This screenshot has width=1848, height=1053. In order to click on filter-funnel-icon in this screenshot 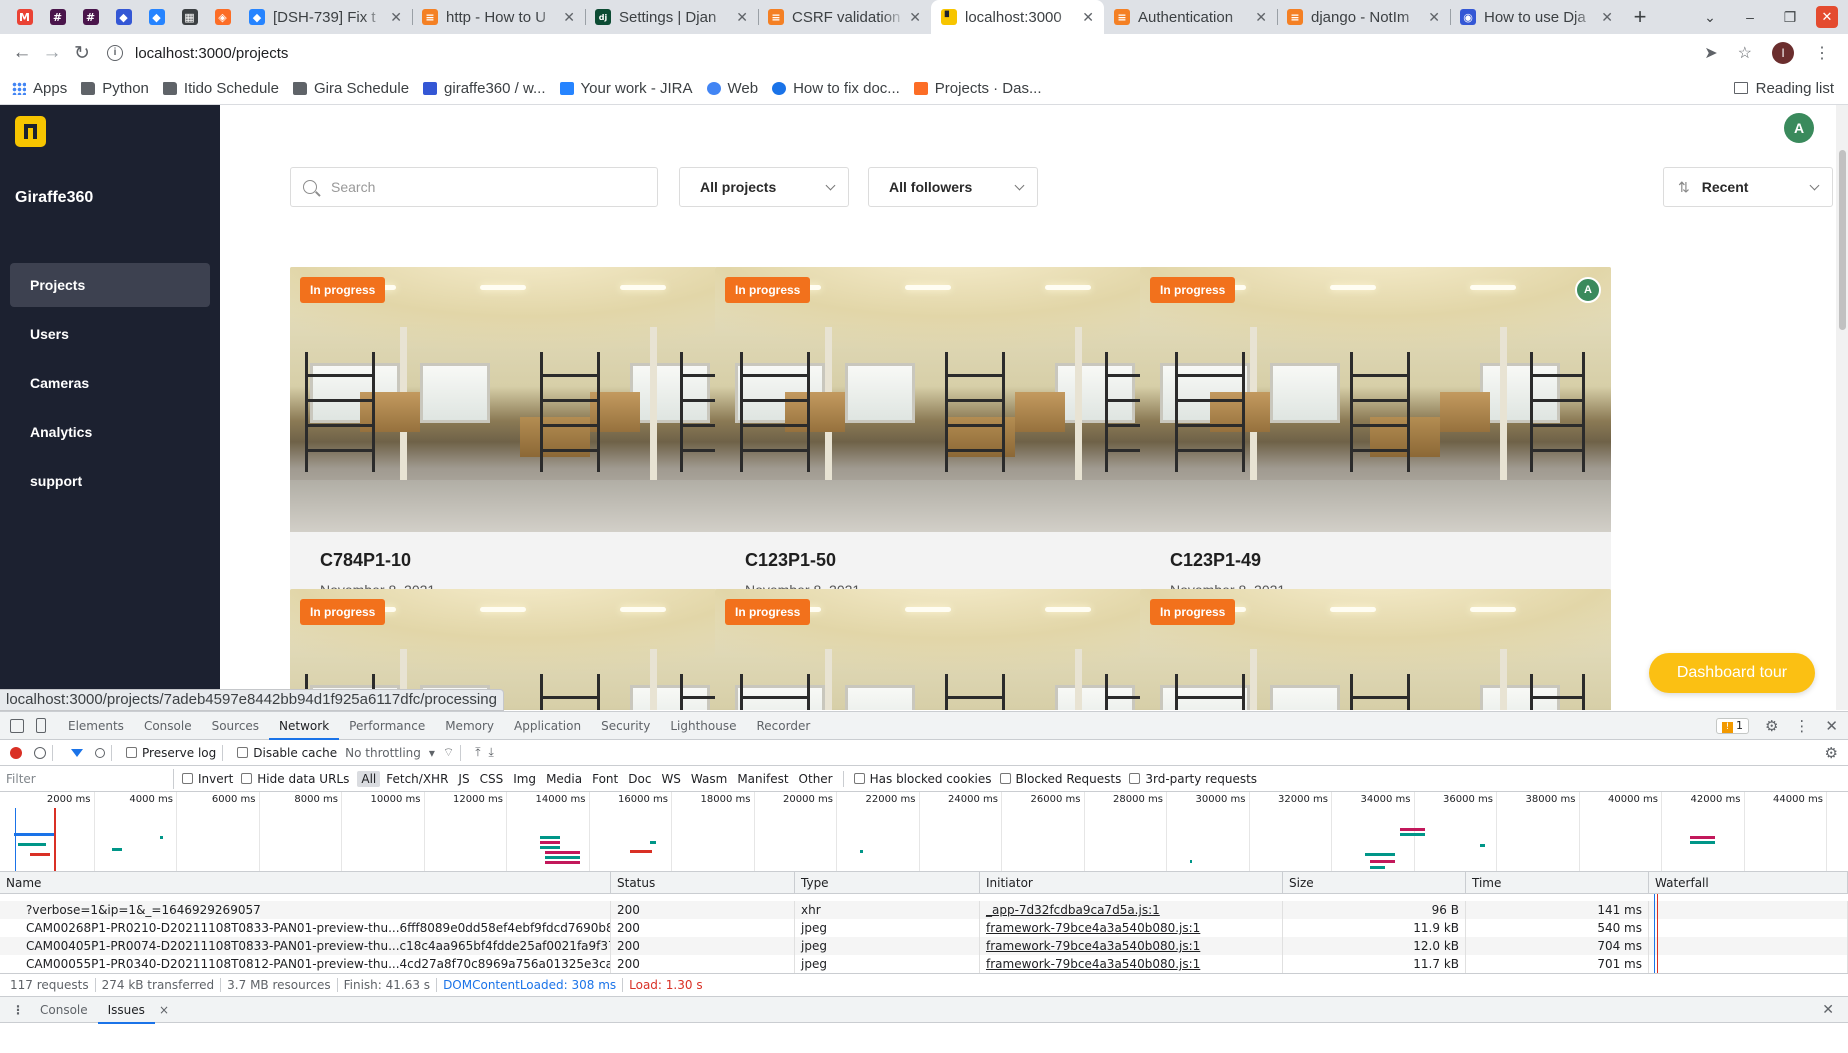, I will do `click(77, 752)`.